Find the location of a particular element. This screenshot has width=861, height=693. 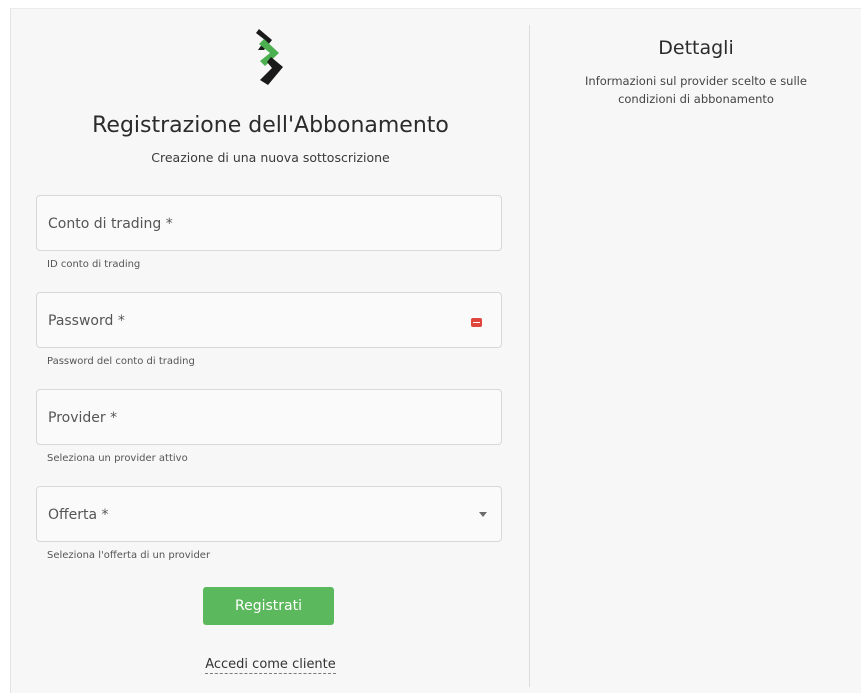

page-subtitle: Creazione di una nuova sottoscrizione is located at coordinates (270, 157).